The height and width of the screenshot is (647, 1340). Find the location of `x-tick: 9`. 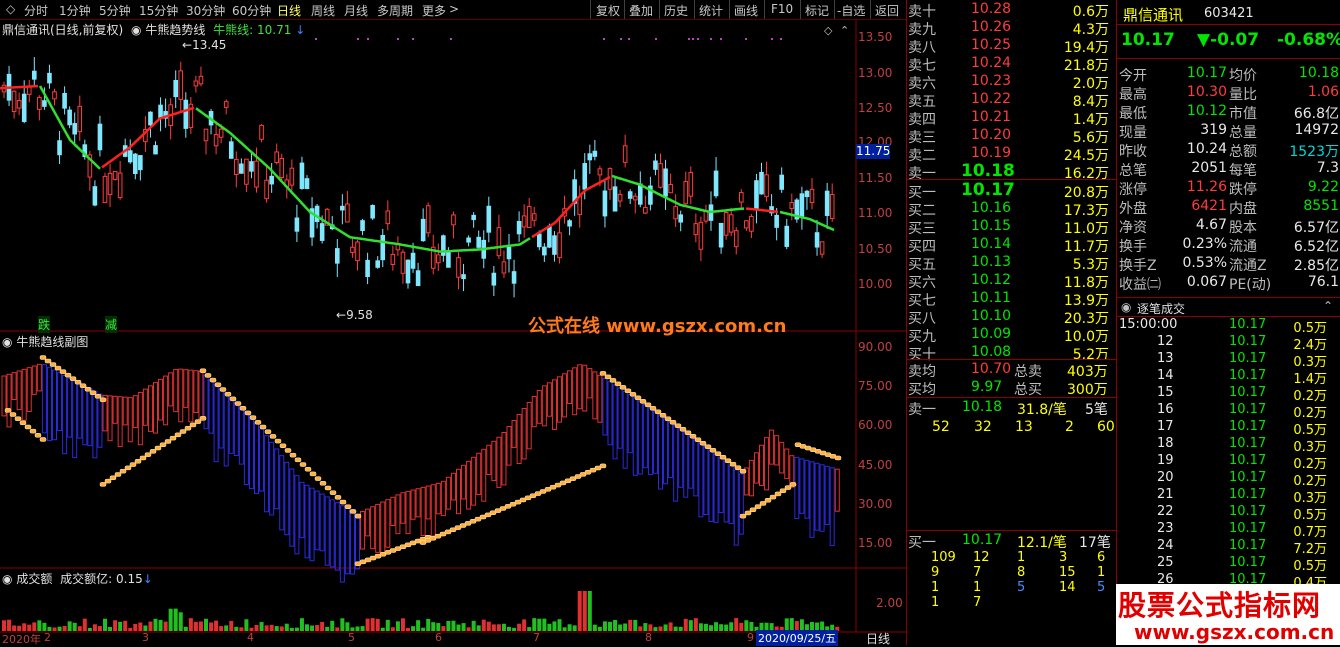

x-tick: 9 is located at coordinates (750, 637).